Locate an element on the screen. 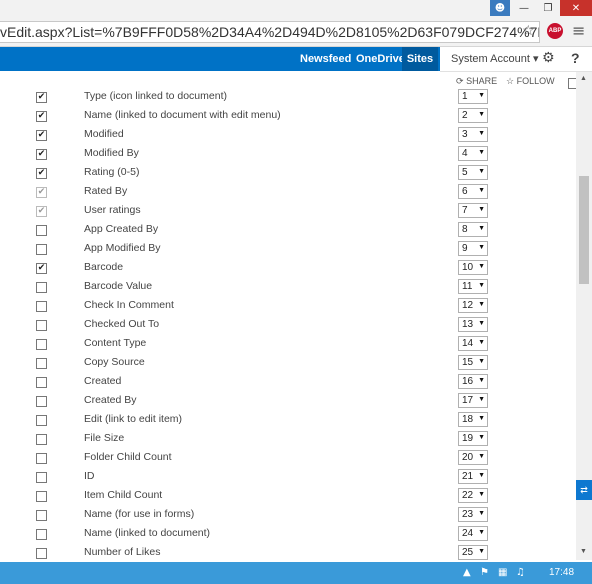 This screenshot has width=592, height=584. position-select: 5 ▼ is located at coordinates (473, 172).